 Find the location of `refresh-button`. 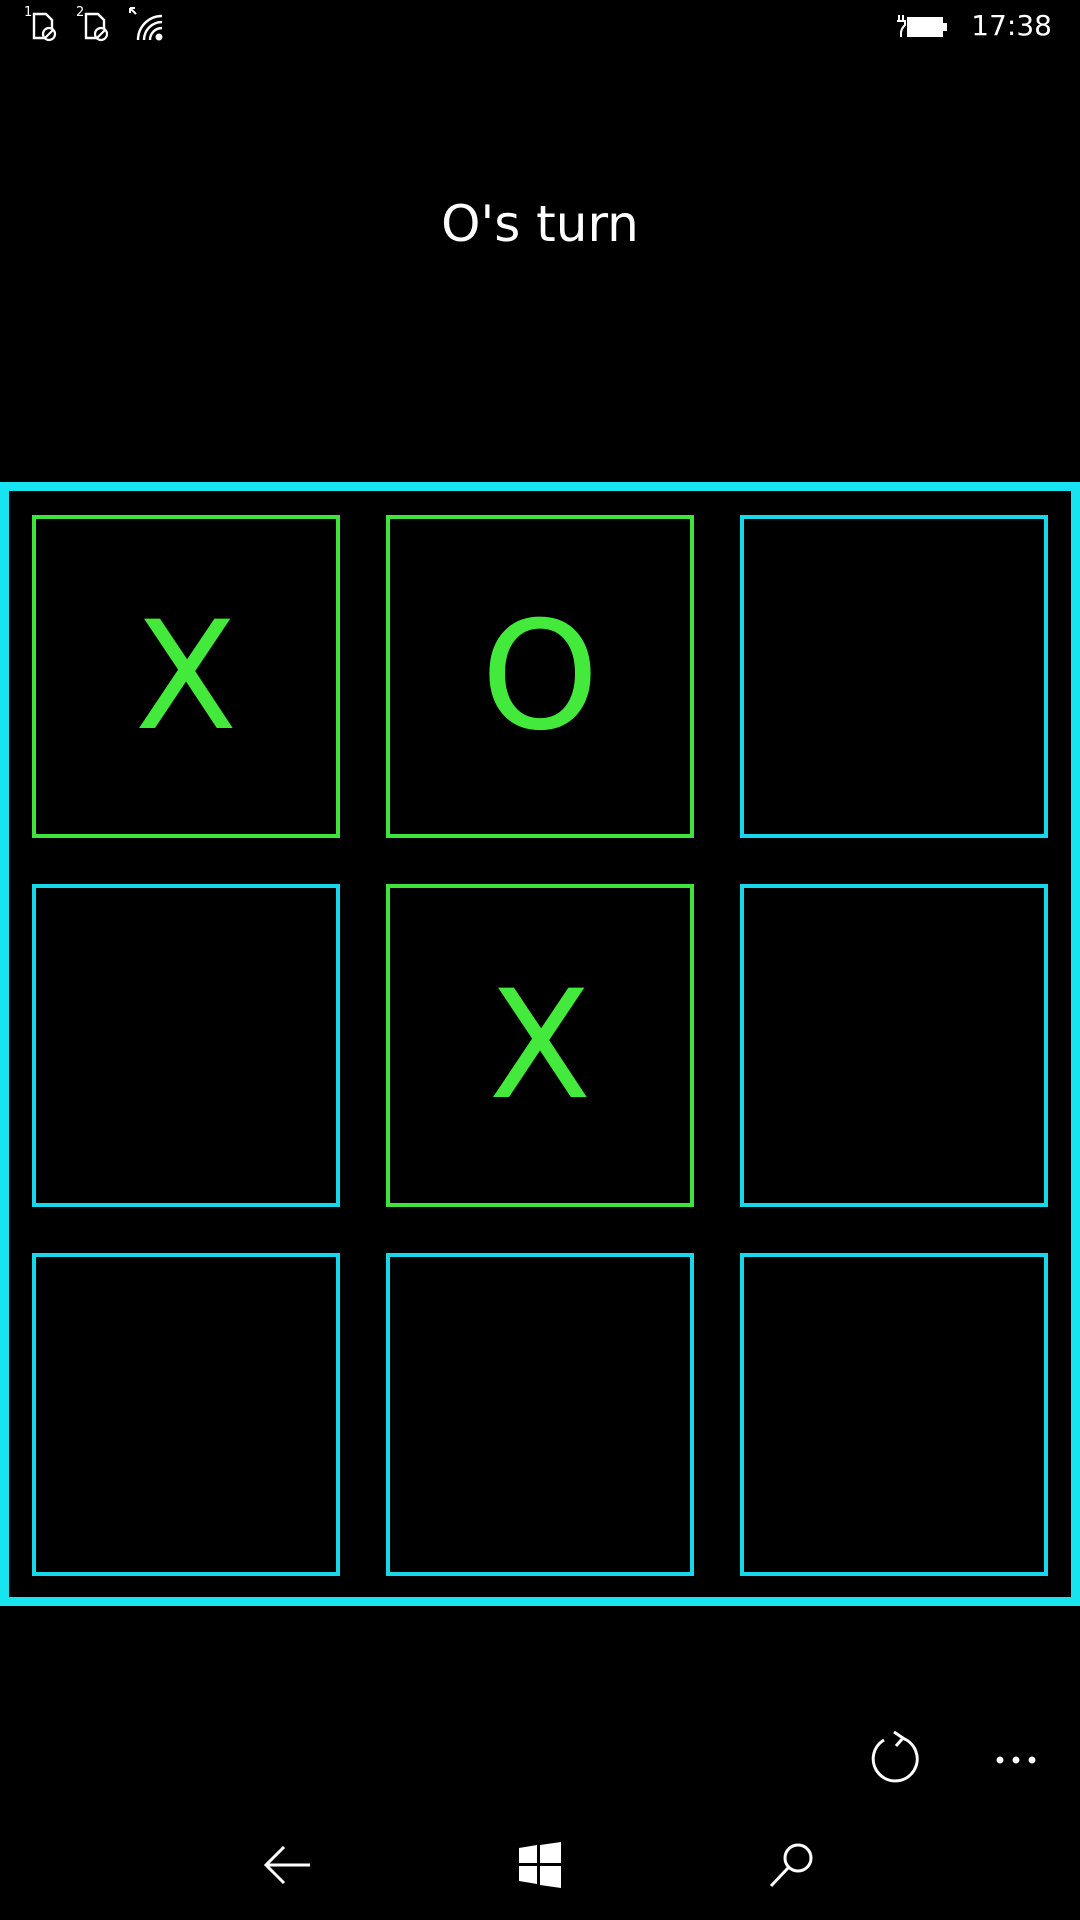

refresh-button is located at coordinates (895, 1759).